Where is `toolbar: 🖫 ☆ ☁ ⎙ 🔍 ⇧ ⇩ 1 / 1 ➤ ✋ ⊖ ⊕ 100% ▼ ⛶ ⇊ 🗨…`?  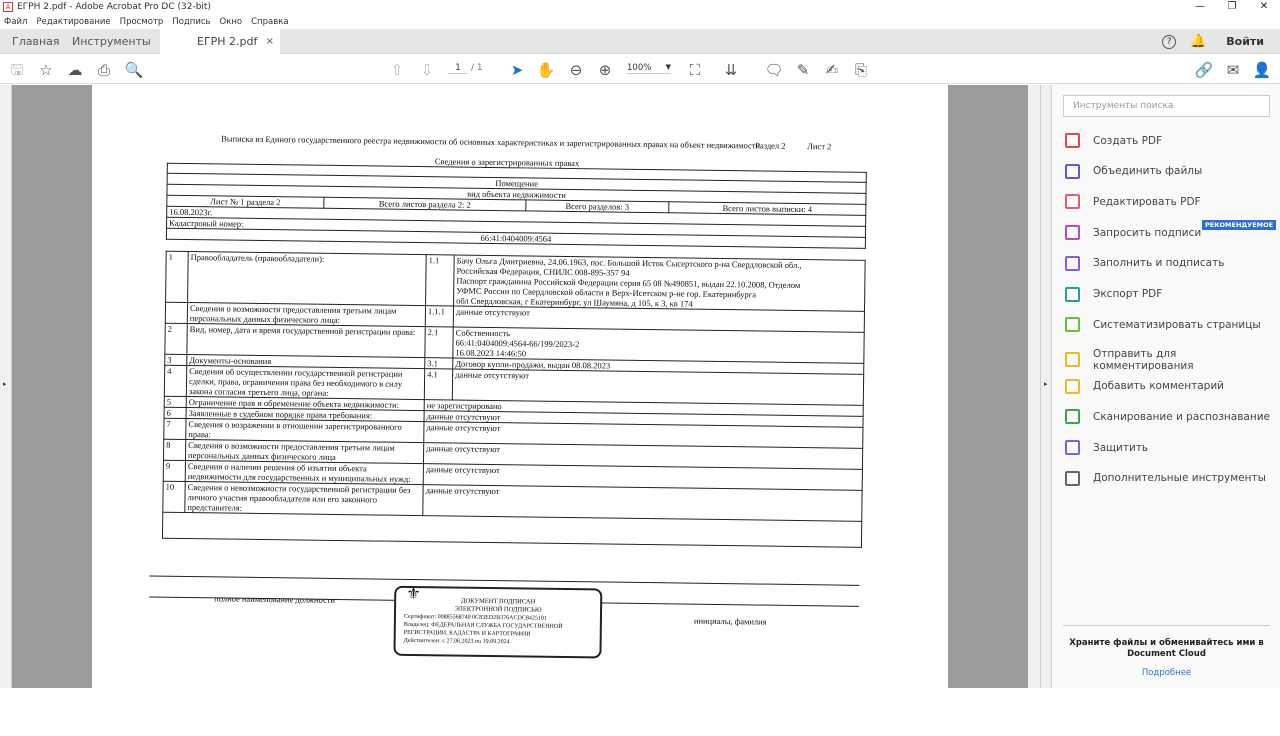 toolbar: 🖫 ☆ ☁ ⎙ 🔍 ⇧ ⇩ 1 / 1 ➤ ✋ ⊖ ⊕ 100% ▼ ⛶ ⇊ 🗨… is located at coordinates (640, 69).